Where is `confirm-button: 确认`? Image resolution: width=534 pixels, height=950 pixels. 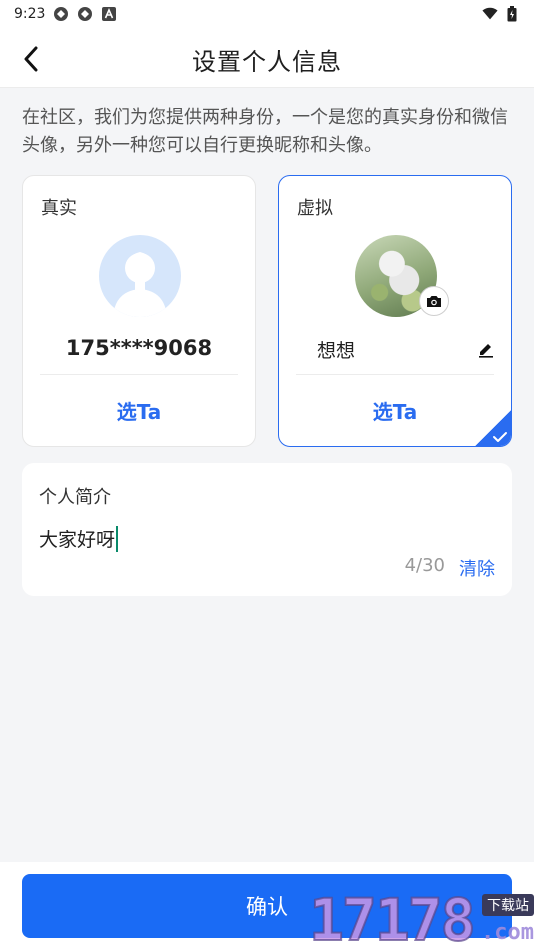 confirm-button: 确认 is located at coordinates (267, 906).